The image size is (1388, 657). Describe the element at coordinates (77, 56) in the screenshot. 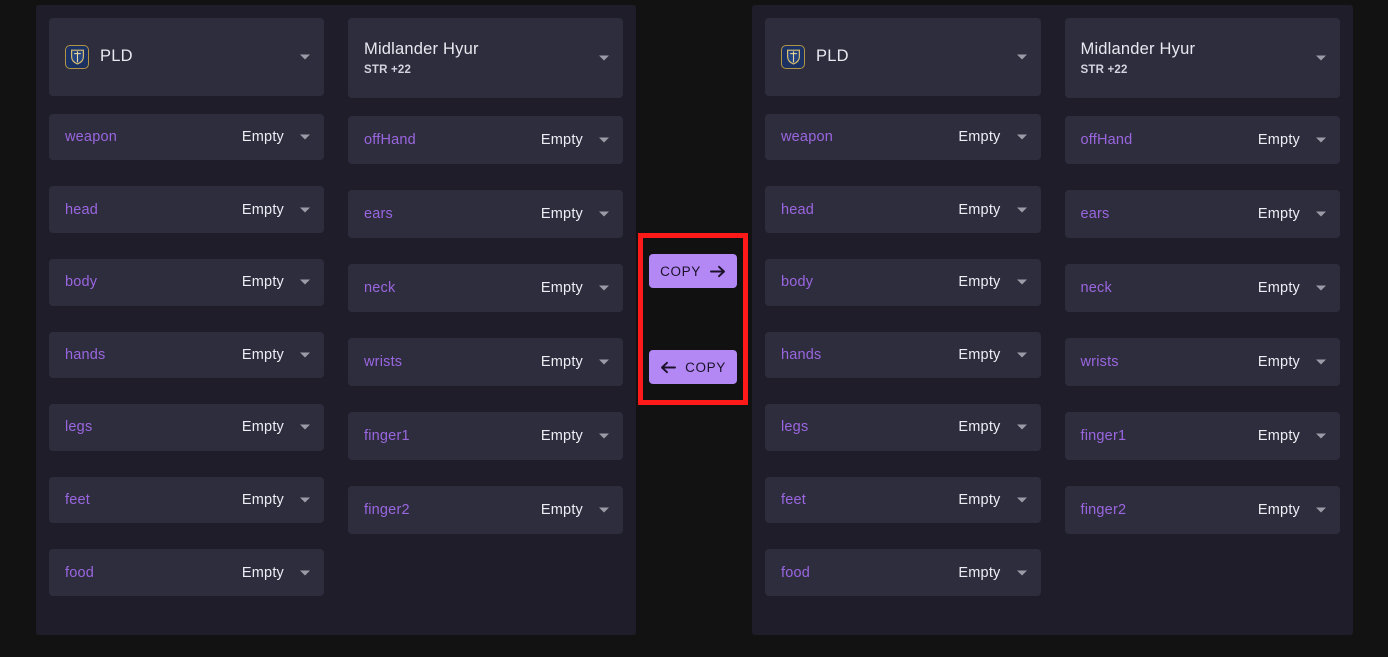

I see `paladin-job-icon` at that location.